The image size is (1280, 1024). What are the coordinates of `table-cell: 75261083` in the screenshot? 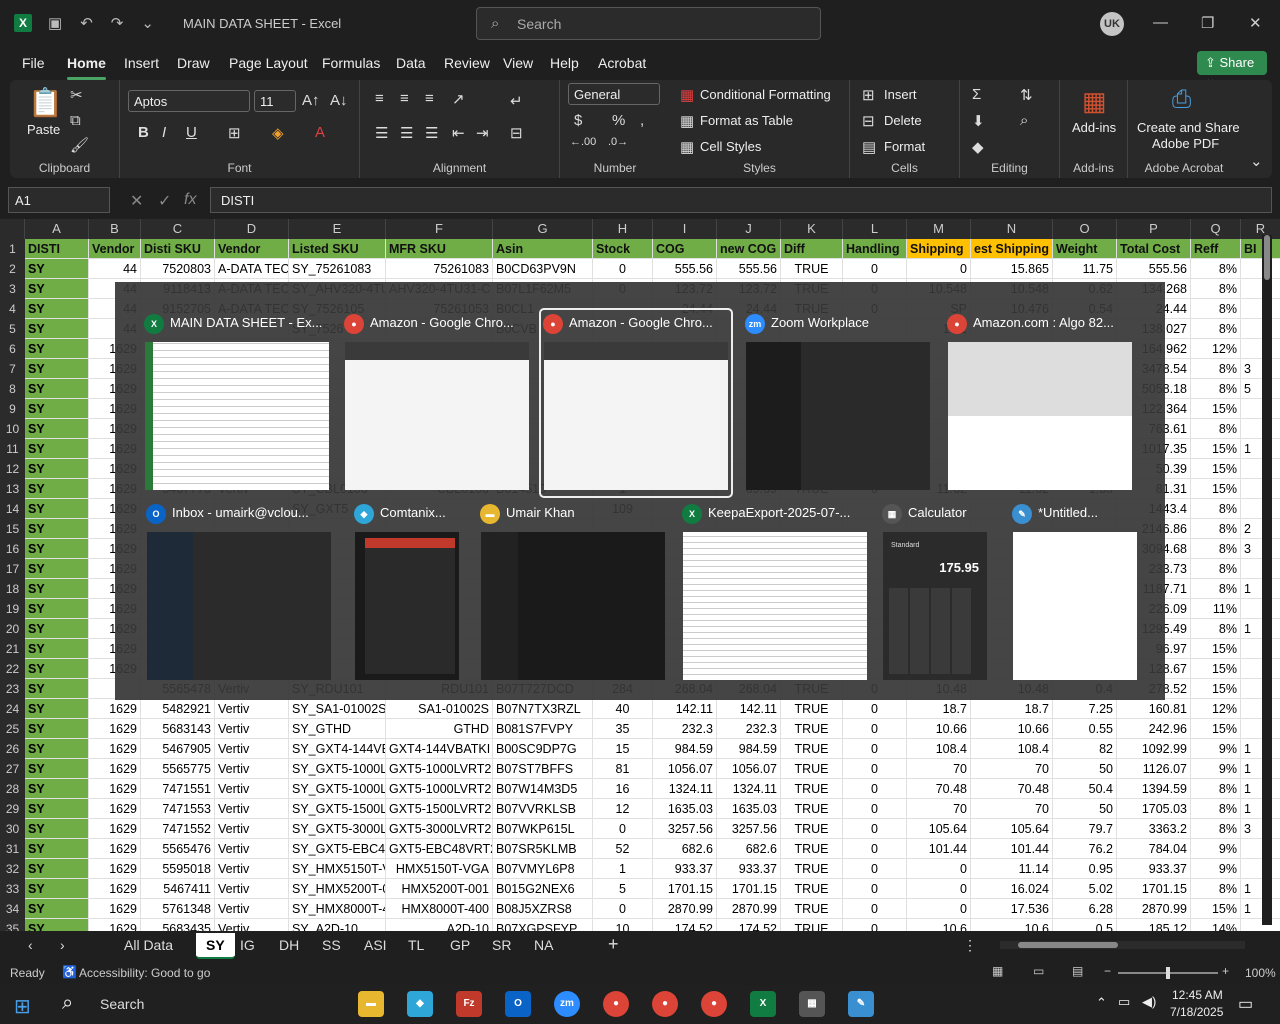 It's located at (439, 269).